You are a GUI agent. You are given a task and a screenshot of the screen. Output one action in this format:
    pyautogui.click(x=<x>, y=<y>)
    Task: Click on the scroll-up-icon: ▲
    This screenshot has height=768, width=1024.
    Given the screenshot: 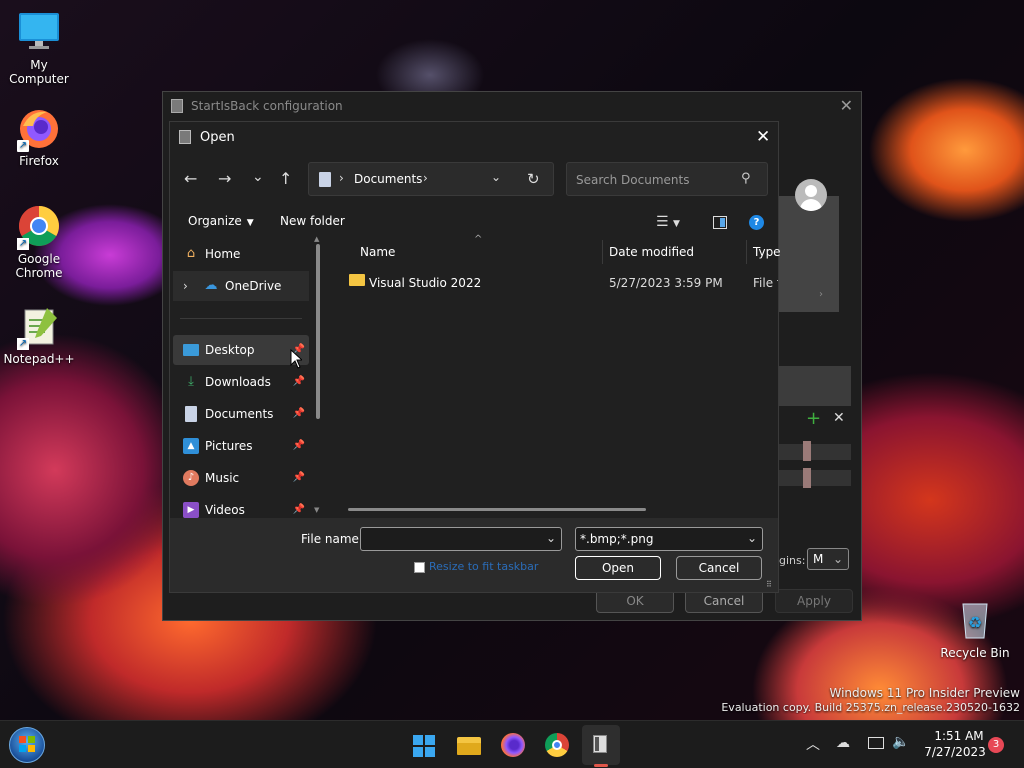 What is the action you would take?
    pyautogui.click(x=316, y=239)
    